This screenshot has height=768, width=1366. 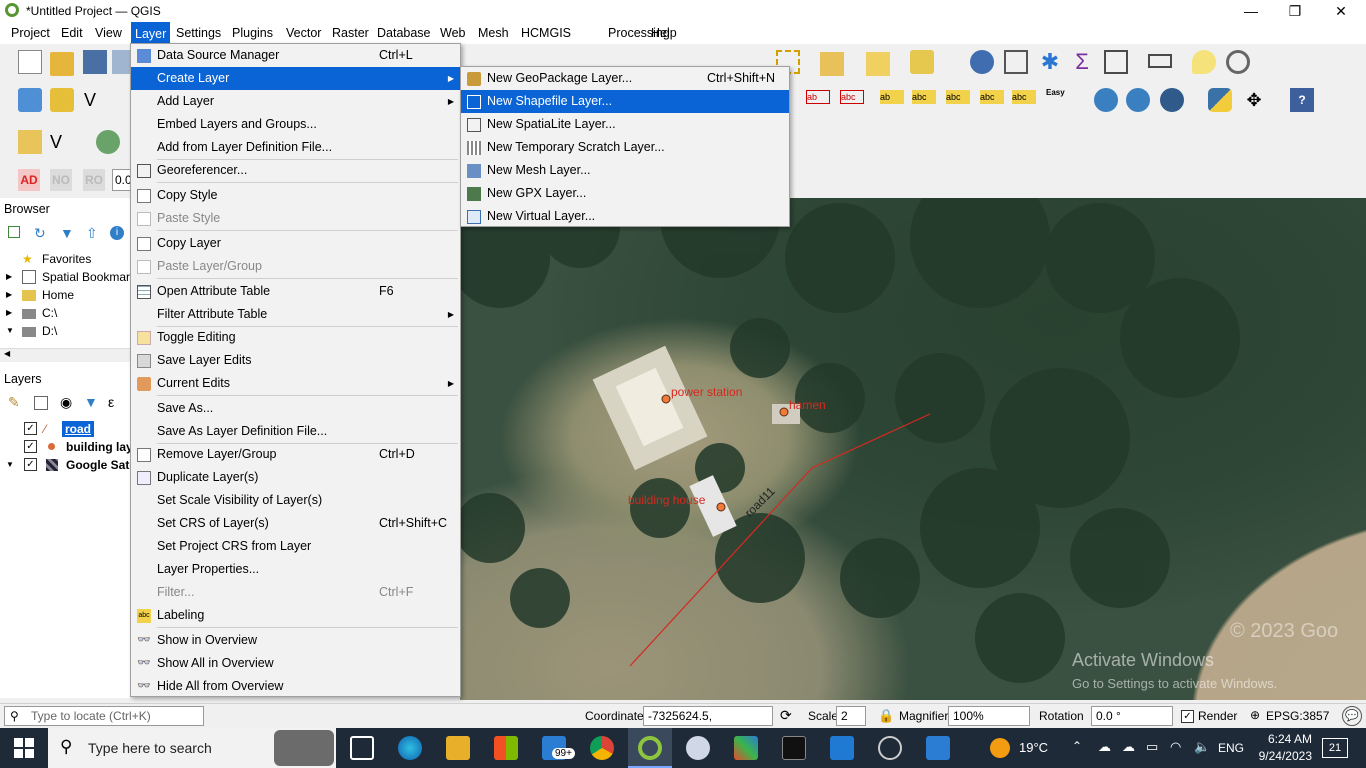 I want to click on measure-icon, so click(x=1160, y=61).